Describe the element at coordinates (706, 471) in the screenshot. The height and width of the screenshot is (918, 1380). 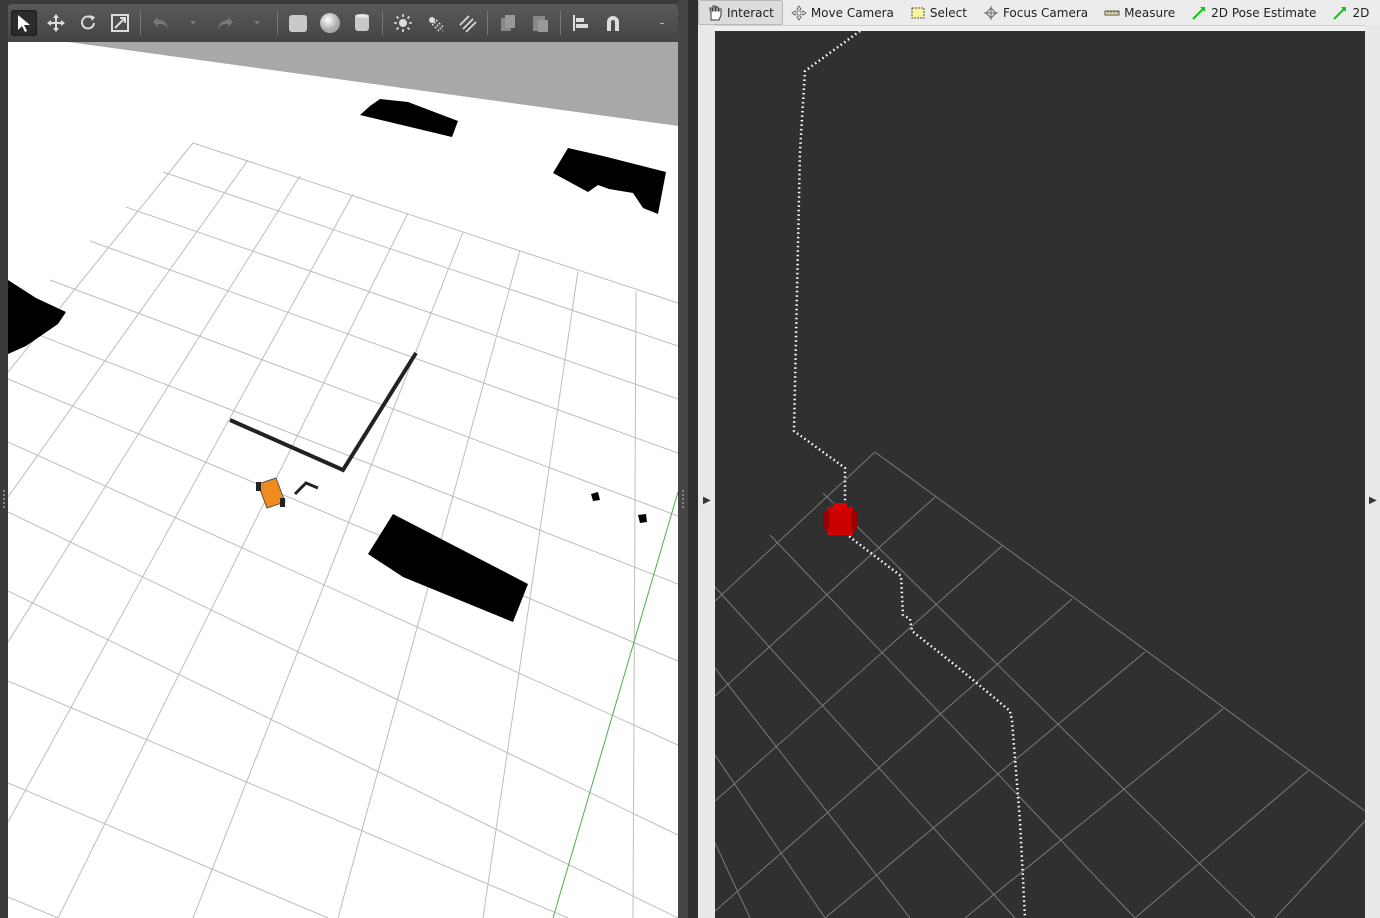
I see `left-dock-collapse-bar: ▶` at that location.